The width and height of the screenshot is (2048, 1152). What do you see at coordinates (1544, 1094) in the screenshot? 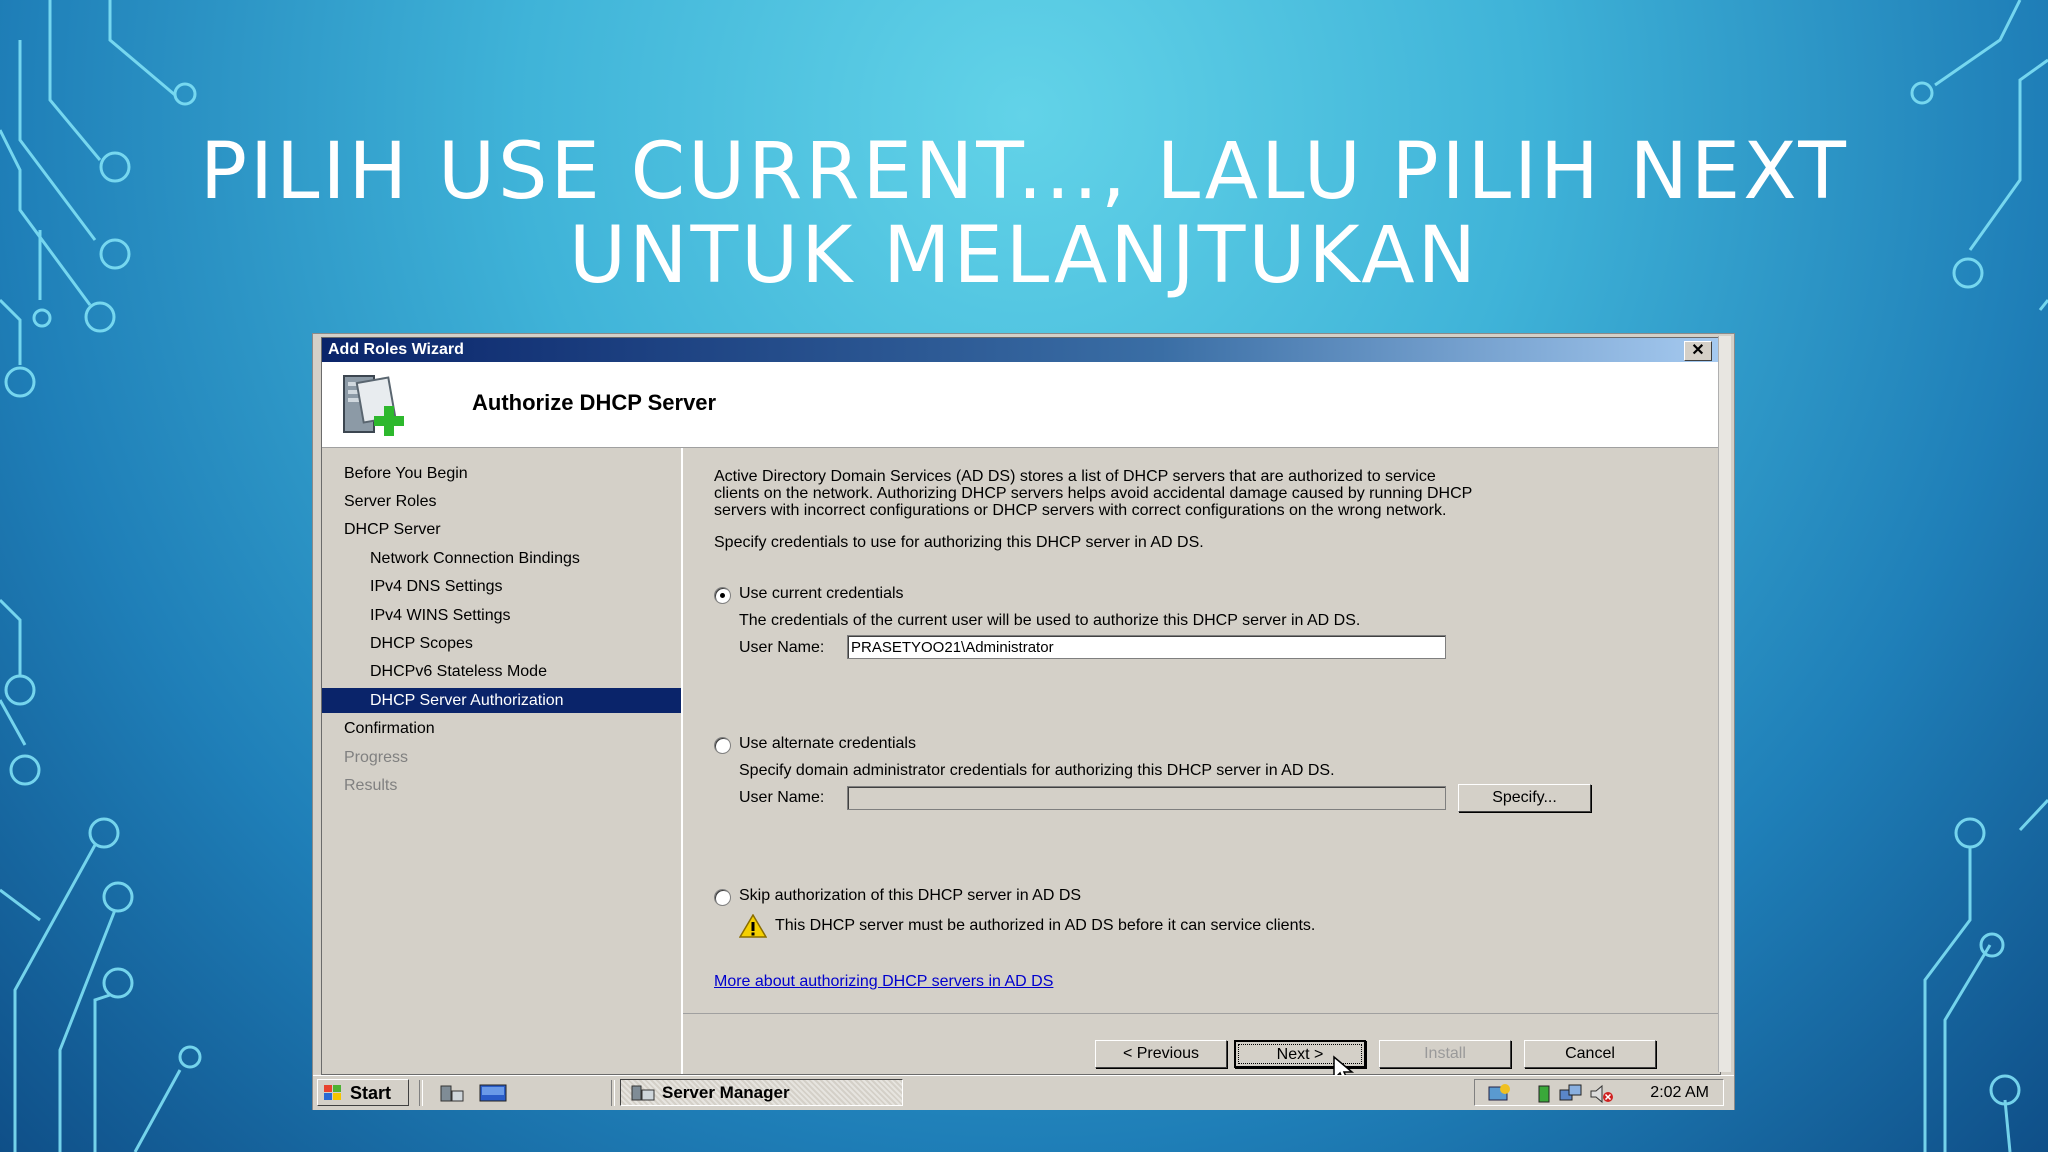
I see `battery-tray-icon` at bounding box center [1544, 1094].